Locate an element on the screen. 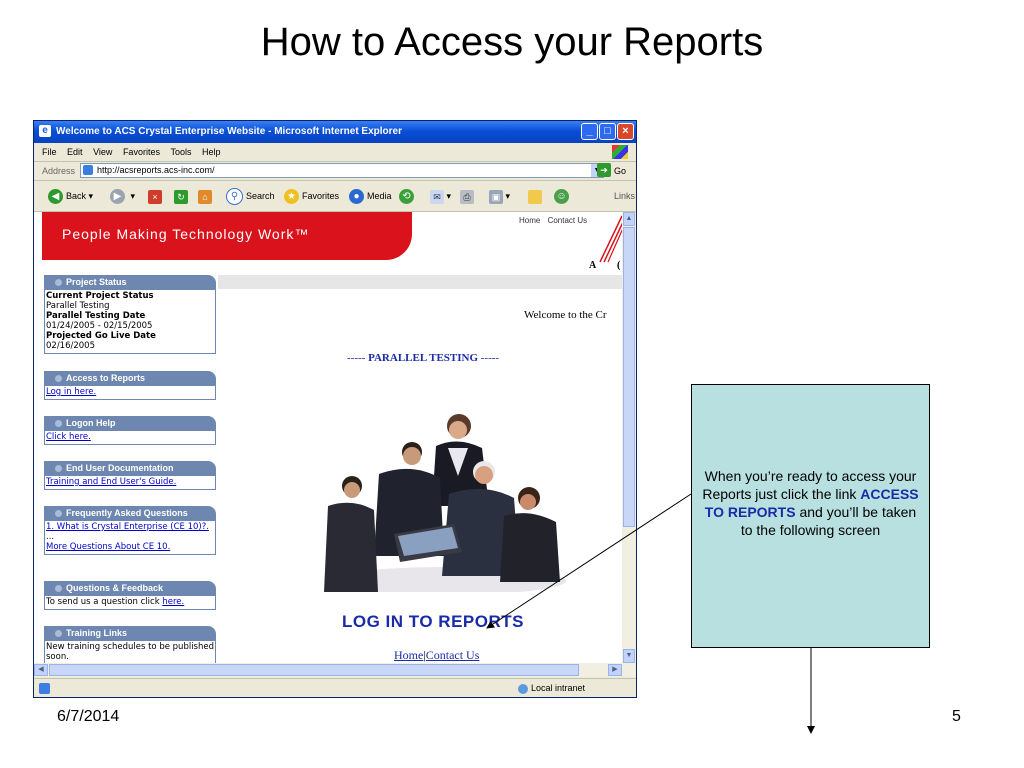 The width and height of the screenshot is (1024, 768). parallel-testing-heading: ----- PARALLEL TESTING ----- is located at coordinates (423, 358).